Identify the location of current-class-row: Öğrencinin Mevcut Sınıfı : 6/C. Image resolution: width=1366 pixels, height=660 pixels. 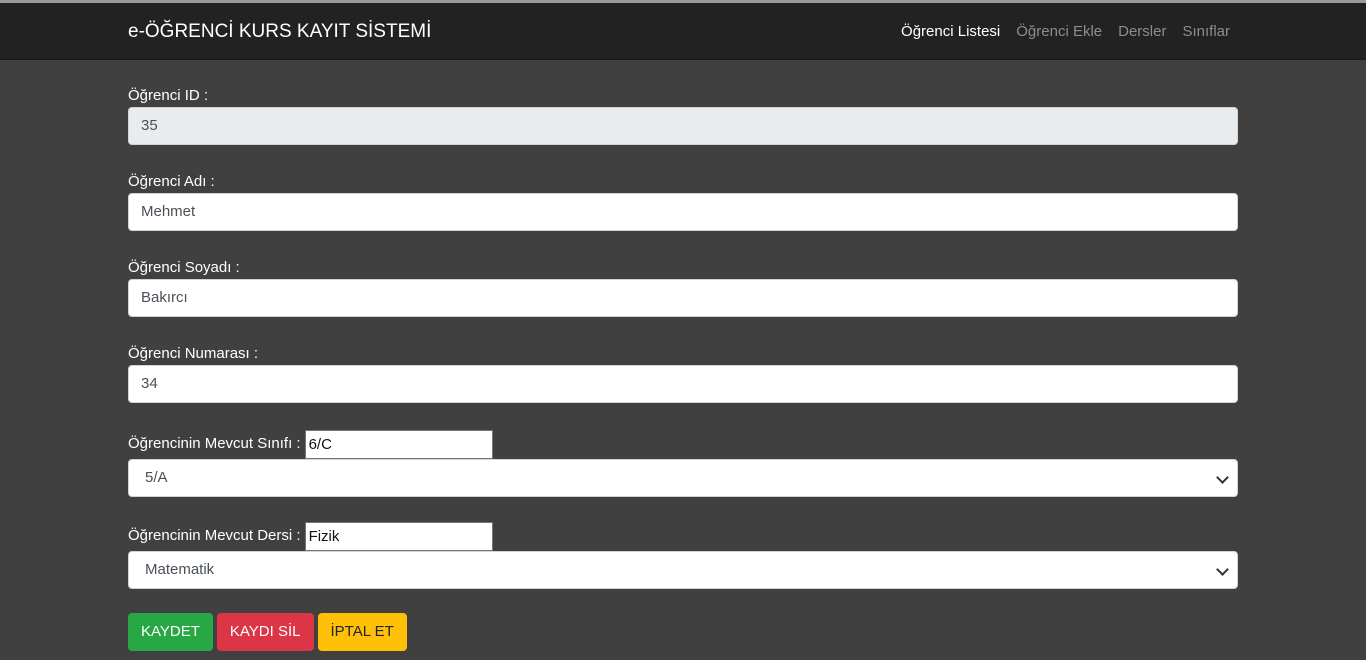
(683, 444).